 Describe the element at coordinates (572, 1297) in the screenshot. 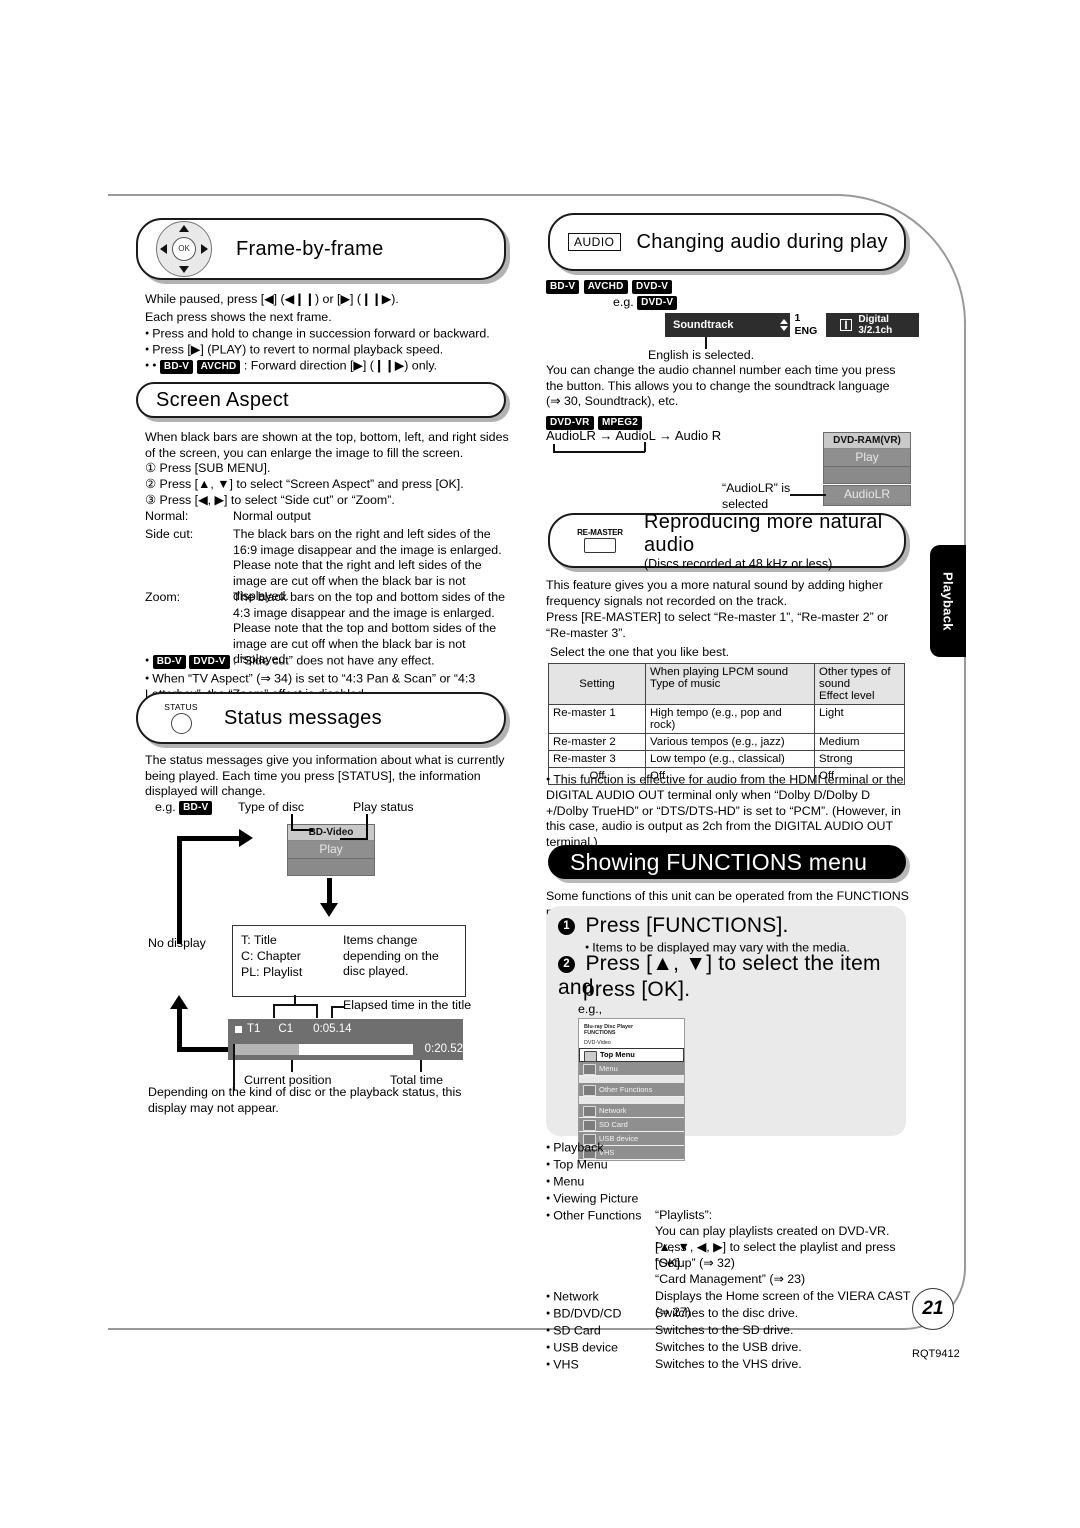

I see `functions-list-network: Network` at that location.